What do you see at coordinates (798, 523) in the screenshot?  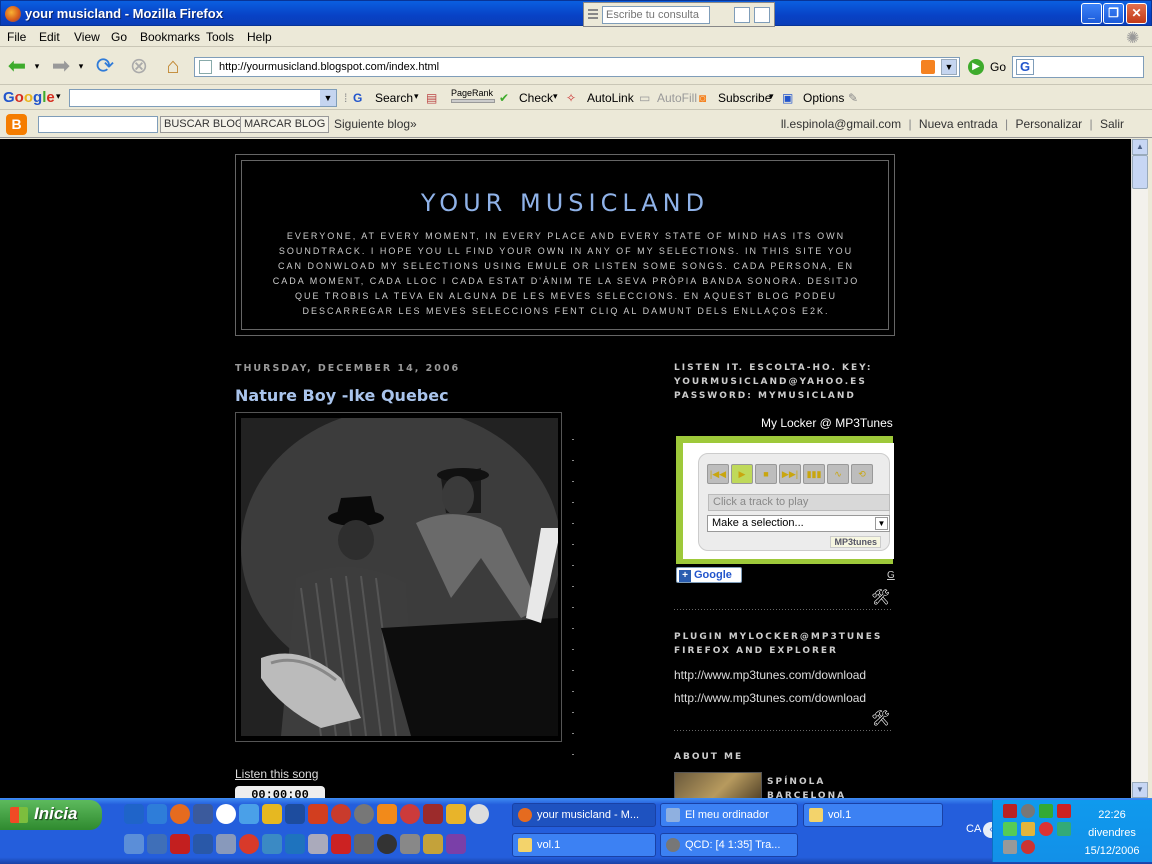 I see `selection-dropdown: Make a selection... ▼` at bounding box center [798, 523].